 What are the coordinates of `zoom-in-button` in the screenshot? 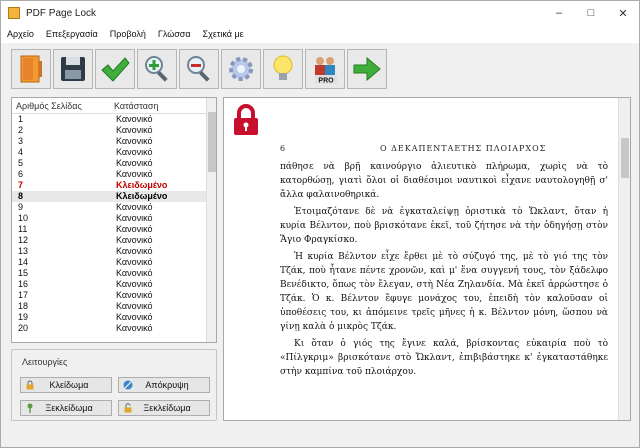 It's located at (157, 69).